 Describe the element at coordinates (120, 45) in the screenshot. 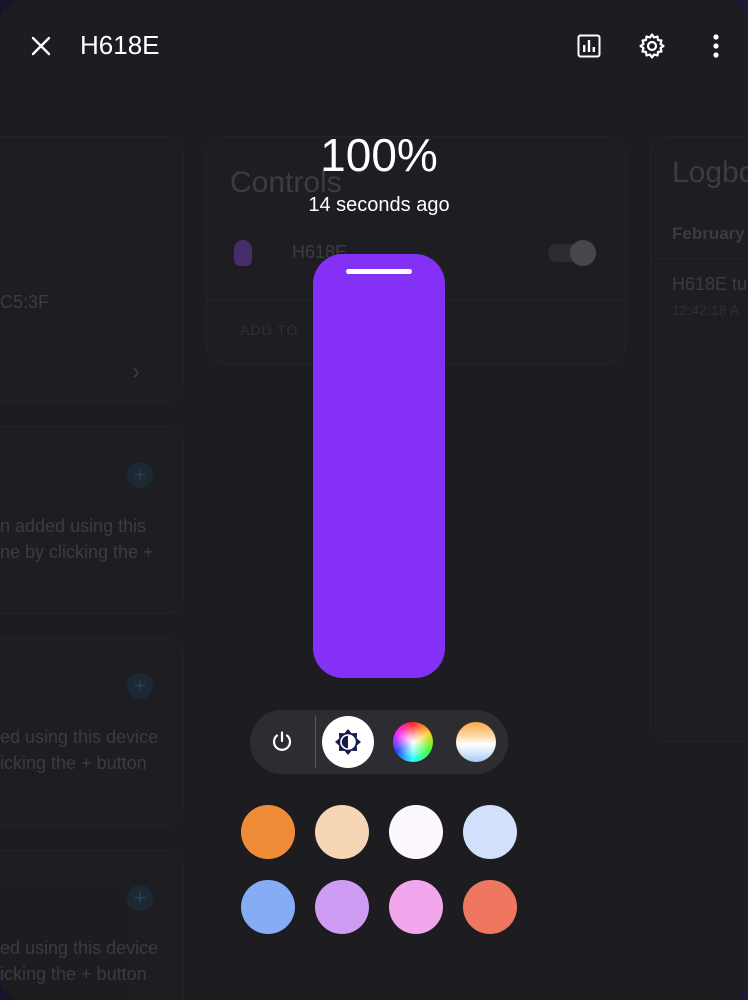

I see `dialog-title: H618E` at that location.